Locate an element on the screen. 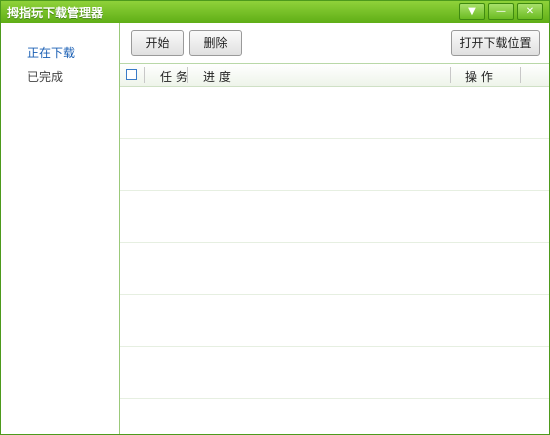  close-button: ✕ is located at coordinates (530, 11).